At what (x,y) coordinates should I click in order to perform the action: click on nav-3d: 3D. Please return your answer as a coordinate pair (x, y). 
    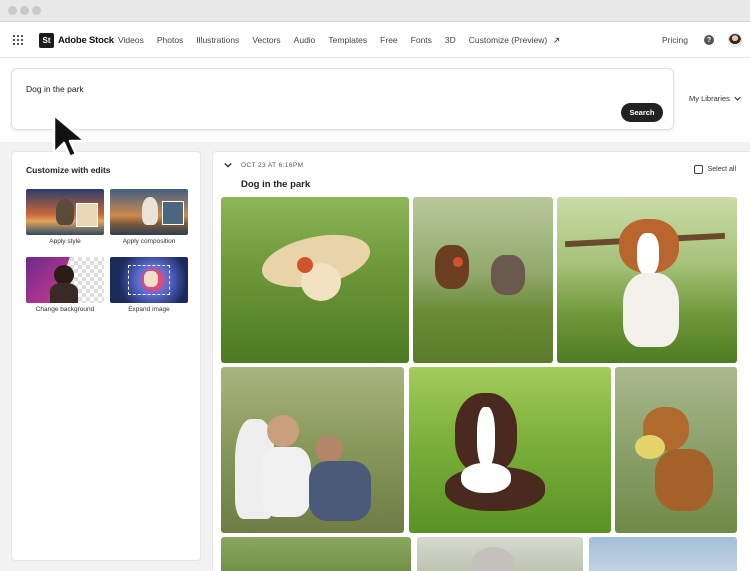
    Looking at the image, I should click on (450, 40).